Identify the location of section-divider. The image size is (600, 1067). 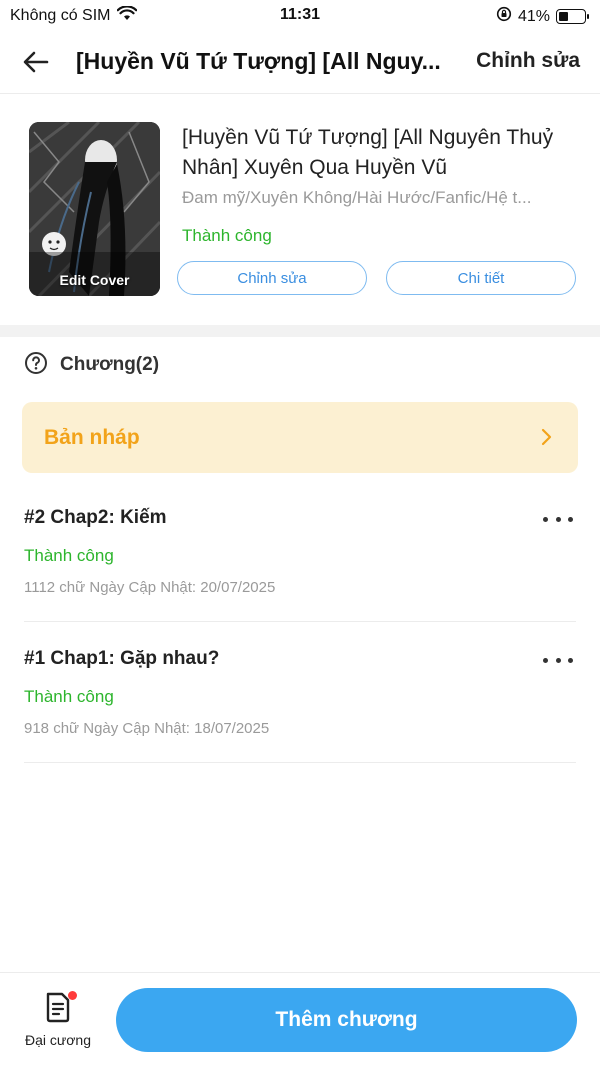
(300, 331).